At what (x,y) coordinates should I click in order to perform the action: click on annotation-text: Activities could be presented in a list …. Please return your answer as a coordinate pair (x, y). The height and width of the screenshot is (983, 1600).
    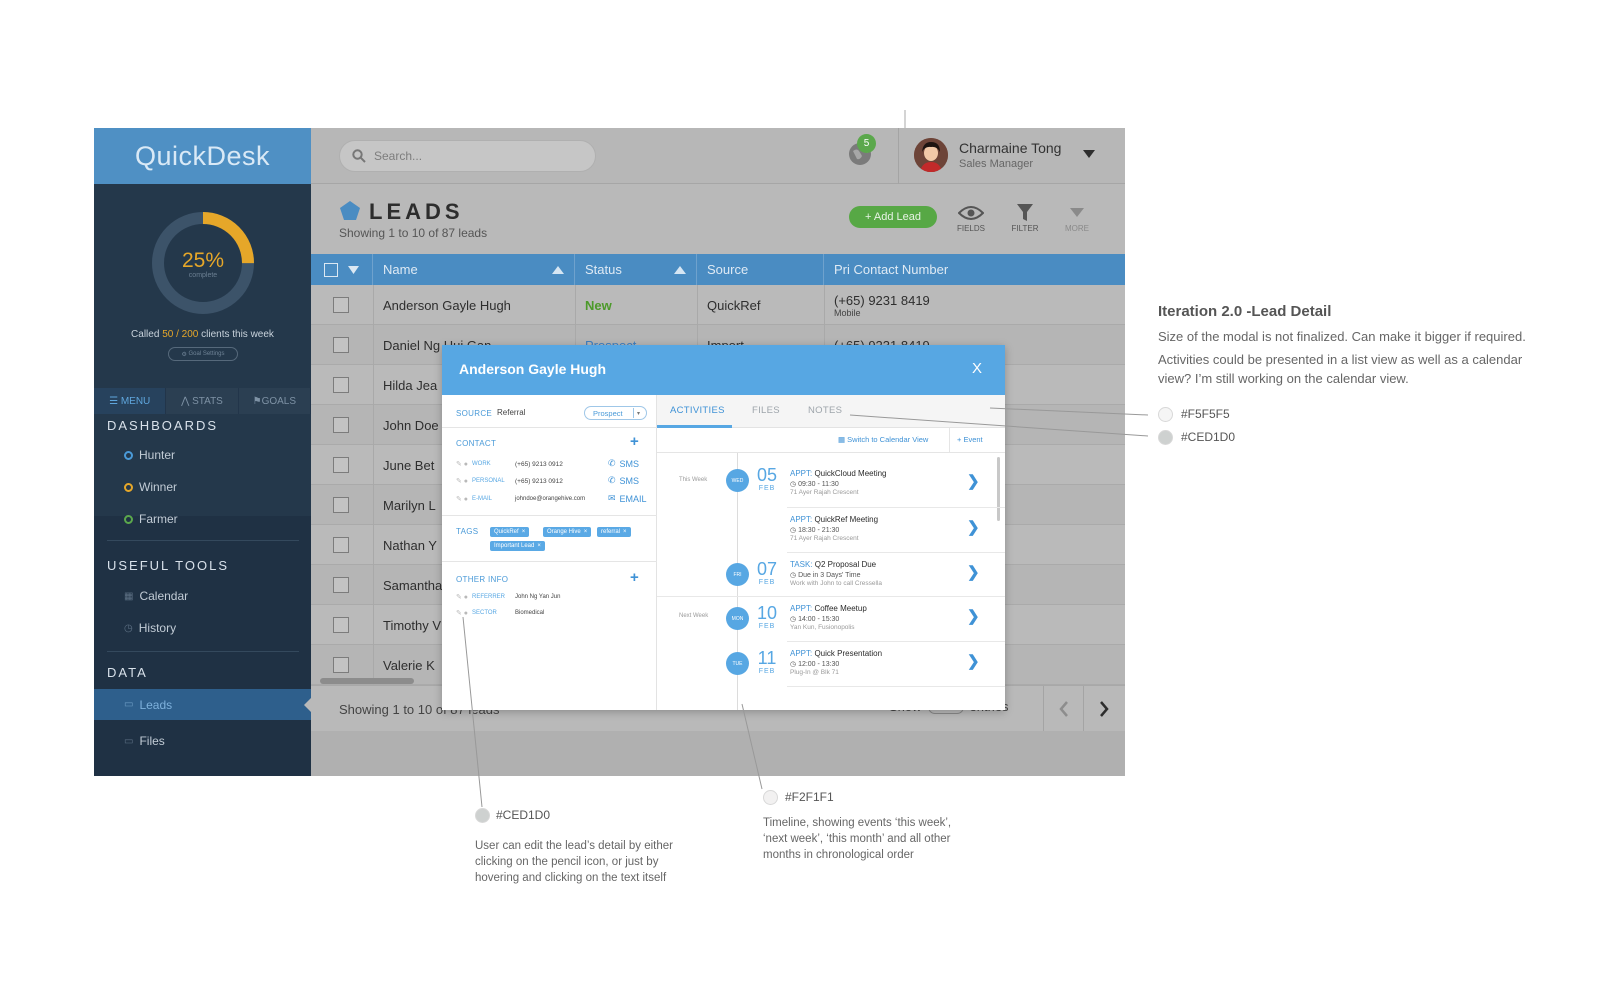
    Looking at the image, I should click on (1340, 359).